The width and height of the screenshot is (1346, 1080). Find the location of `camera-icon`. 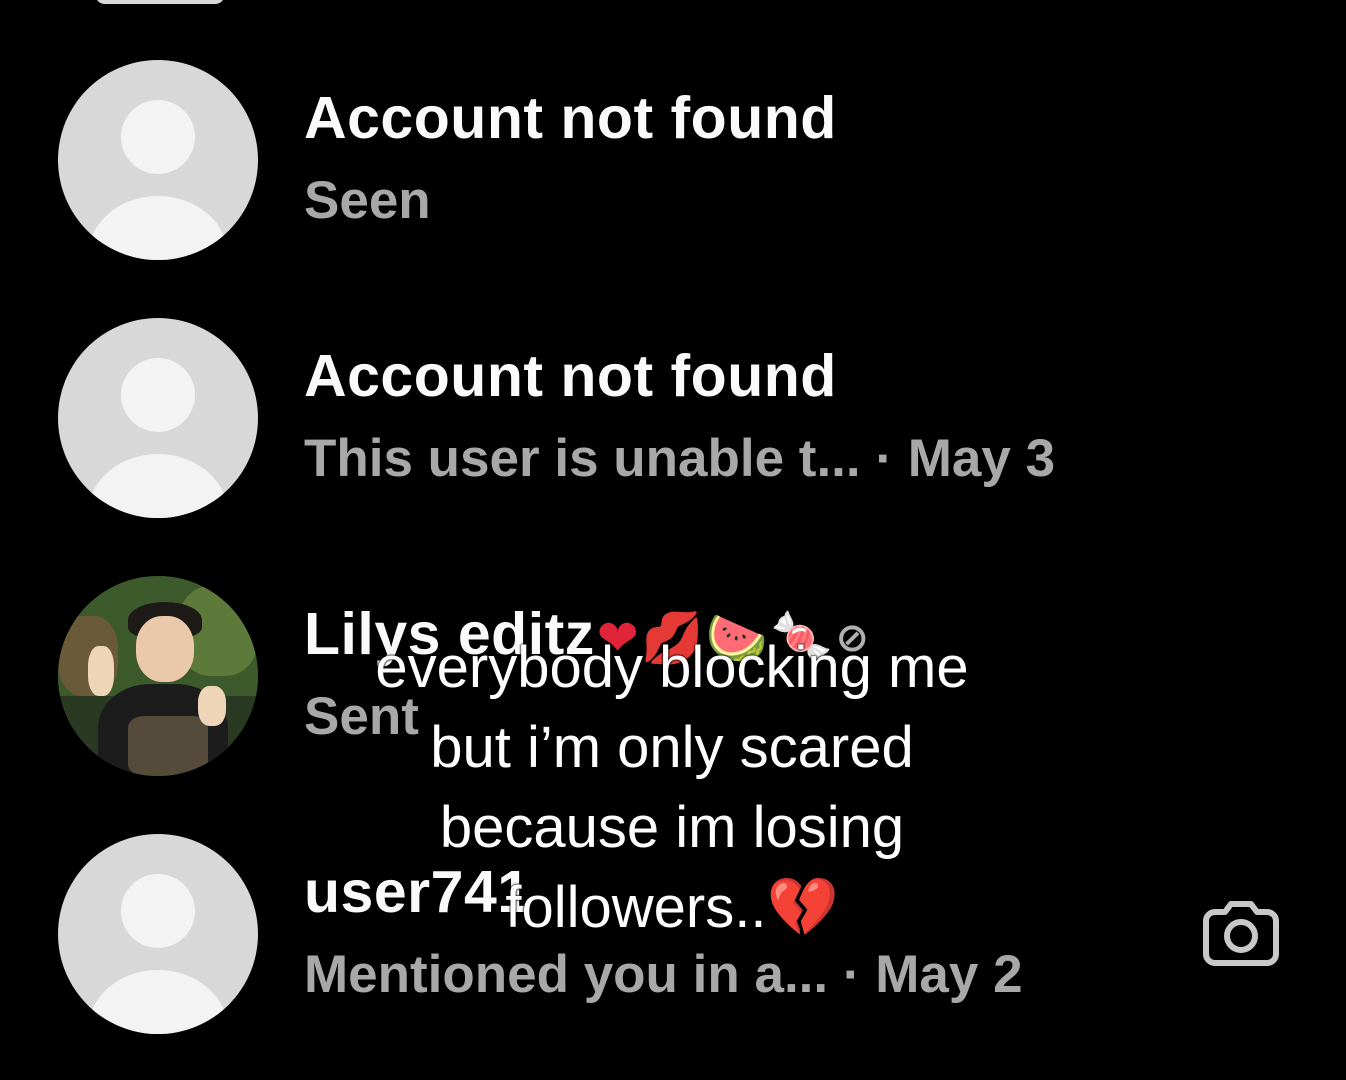

camera-icon is located at coordinates (1241, 933).